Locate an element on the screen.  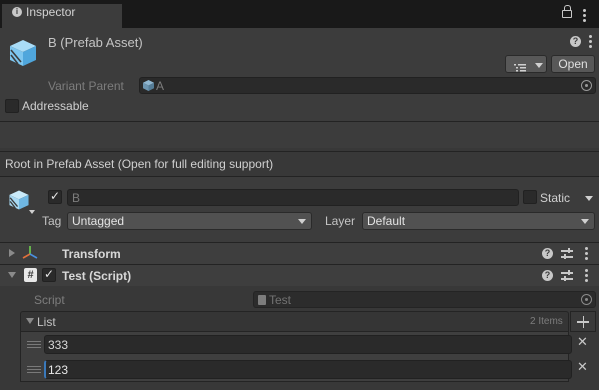
layer-dropdown: Default is located at coordinates (478, 221).